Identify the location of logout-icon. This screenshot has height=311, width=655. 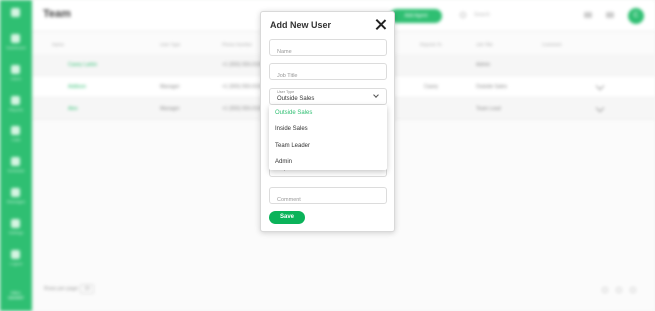
(15, 254).